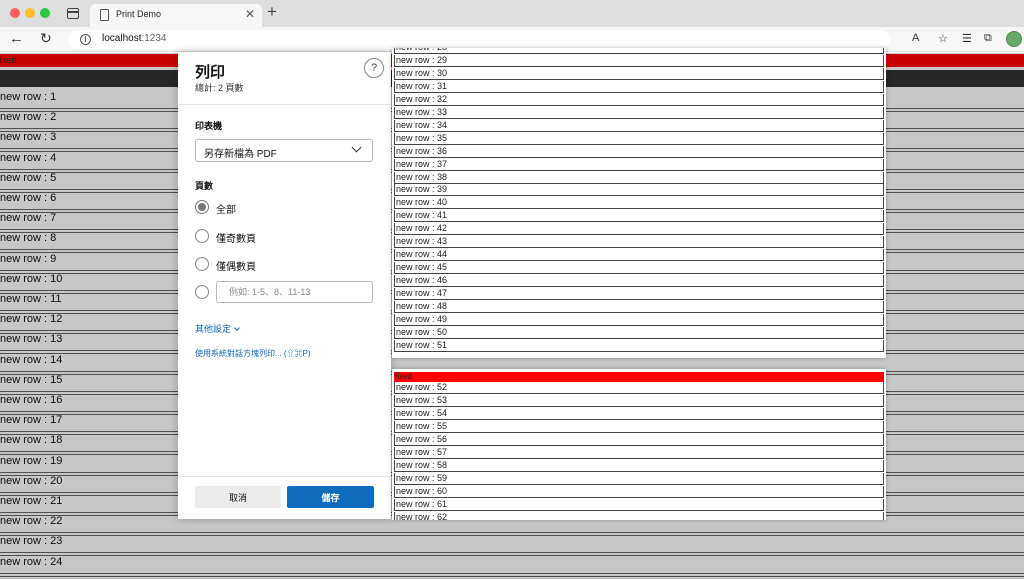  What do you see at coordinates (639, 400) in the screenshot?
I see `preview-row: new row : 53` at bounding box center [639, 400].